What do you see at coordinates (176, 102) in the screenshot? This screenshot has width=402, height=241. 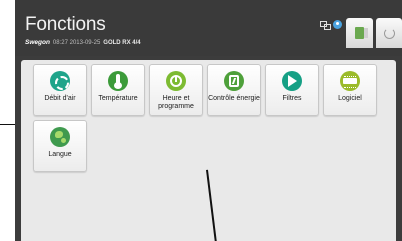 I see `tile-label: Heure et programme` at bounding box center [176, 102].